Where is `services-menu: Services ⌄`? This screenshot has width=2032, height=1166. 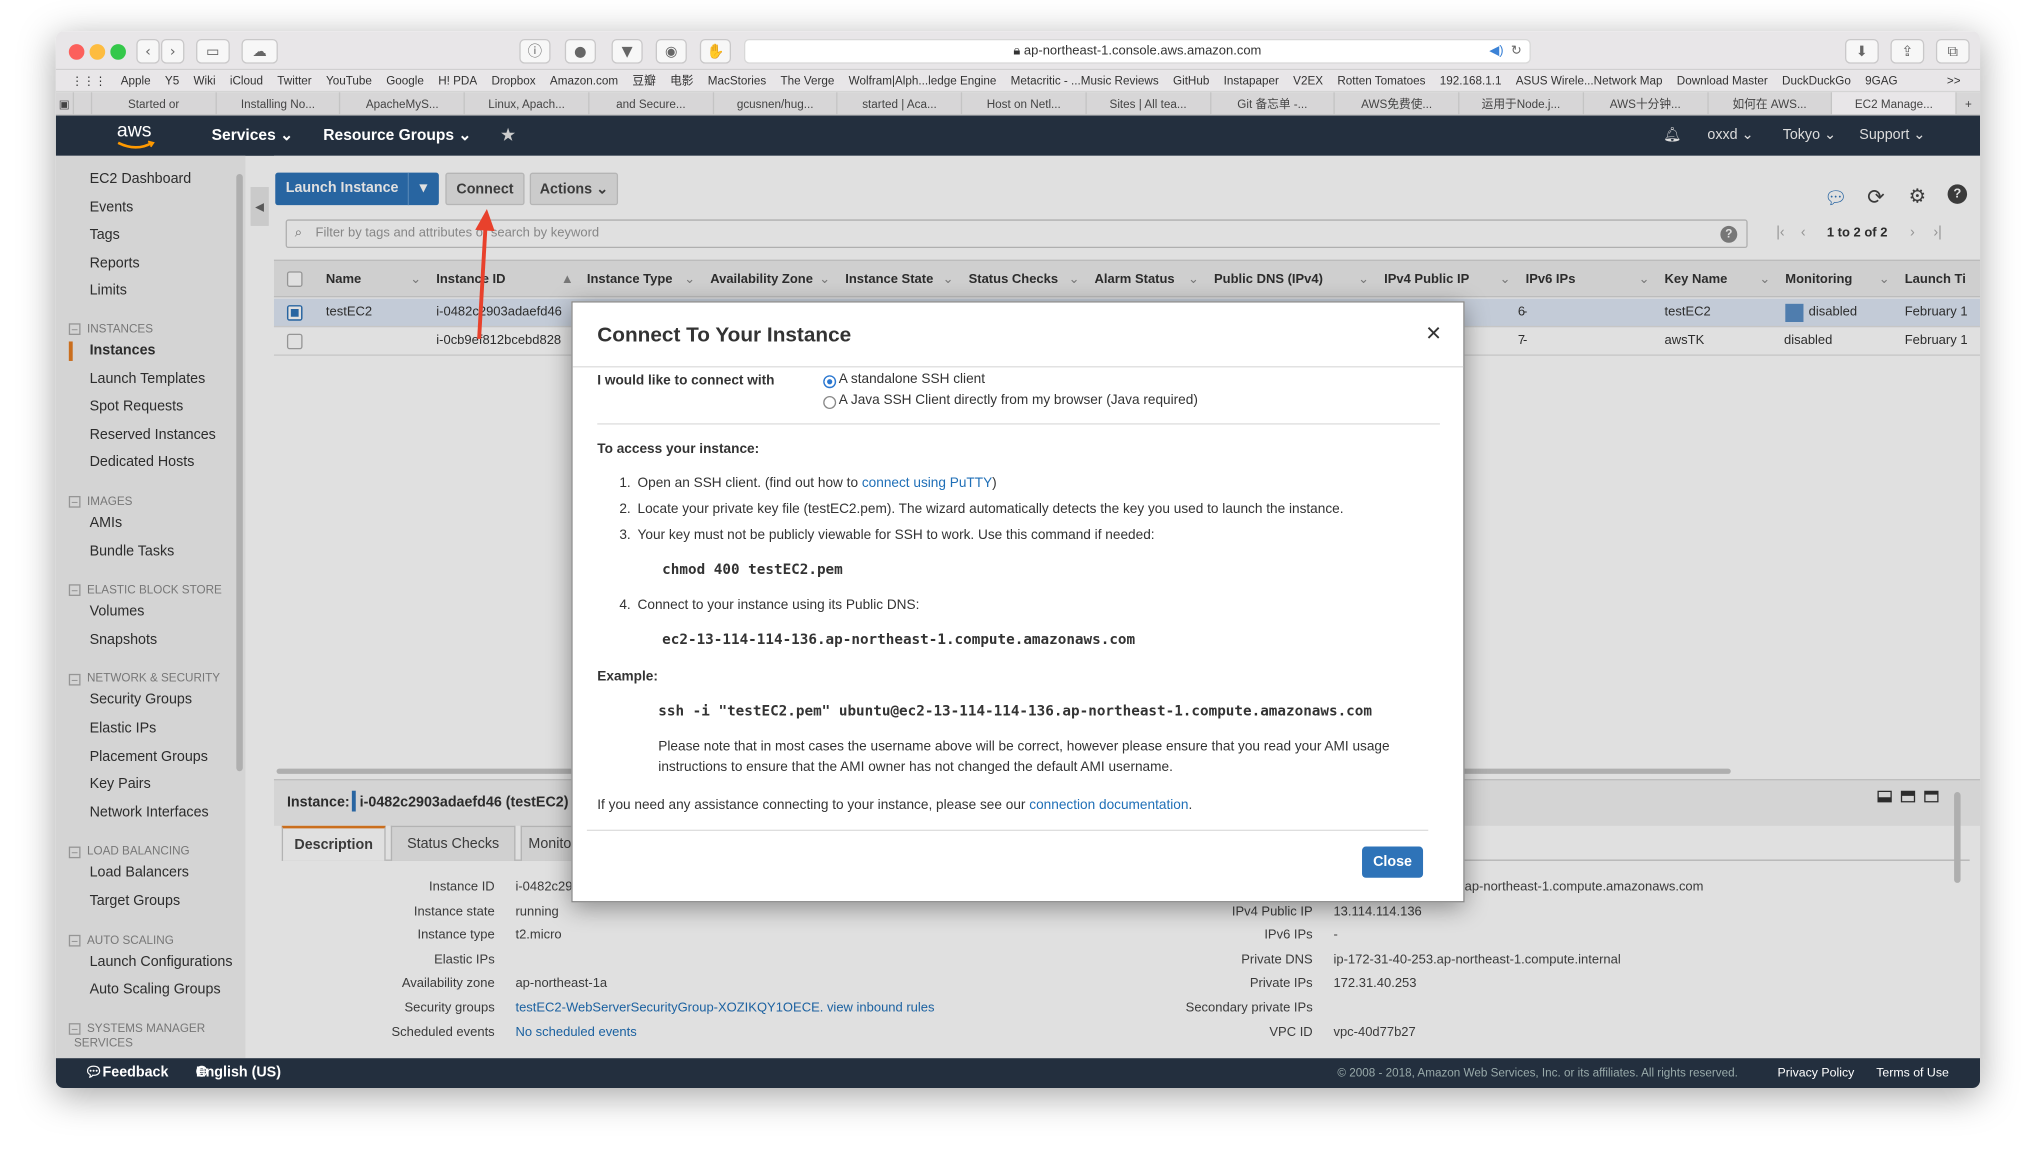 services-menu: Services ⌄ is located at coordinates (253, 136).